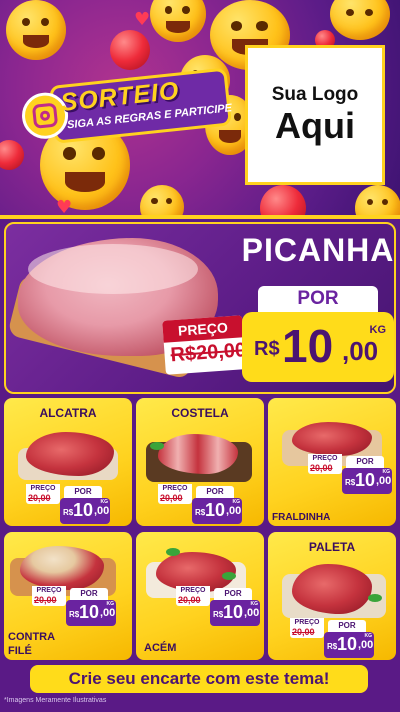 The image size is (400, 712). Describe the element at coordinates (200, 217) in the screenshot. I see `divider` at that location.